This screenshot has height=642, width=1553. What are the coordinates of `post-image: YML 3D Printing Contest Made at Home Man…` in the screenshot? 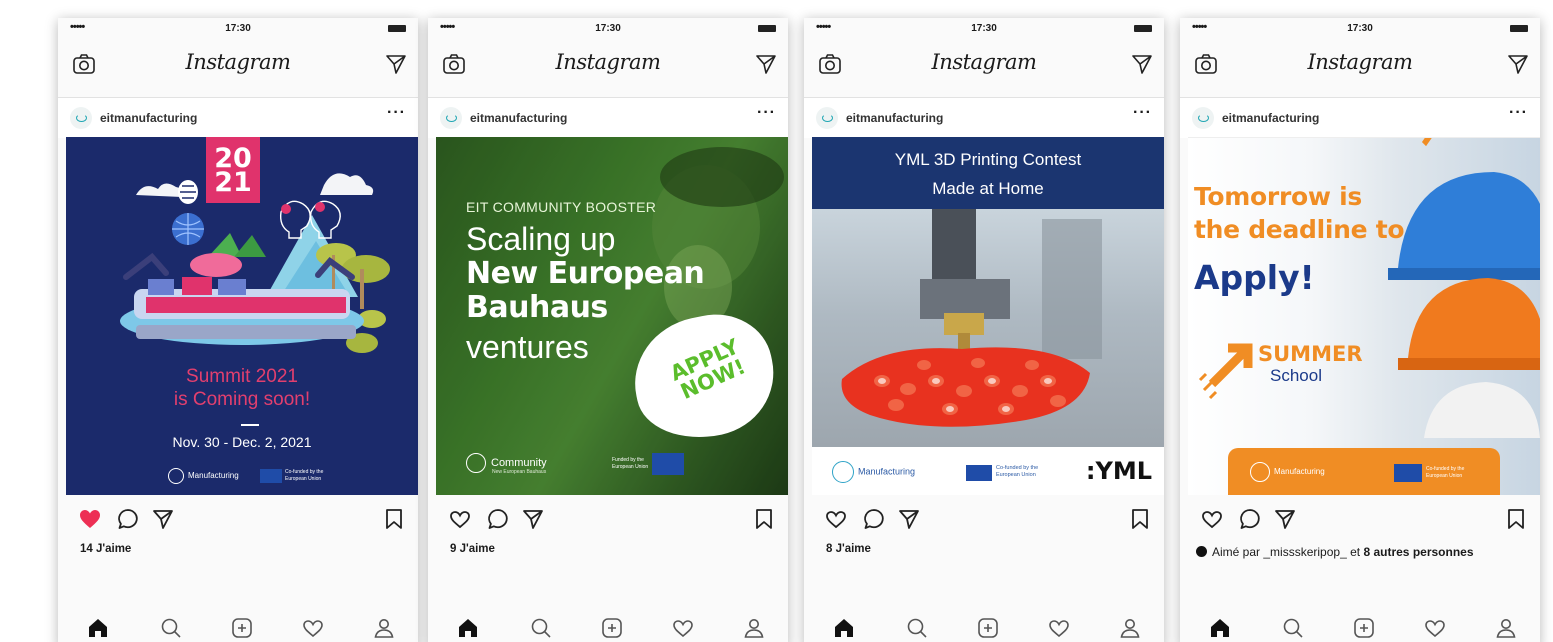 It's located at (988, 316).